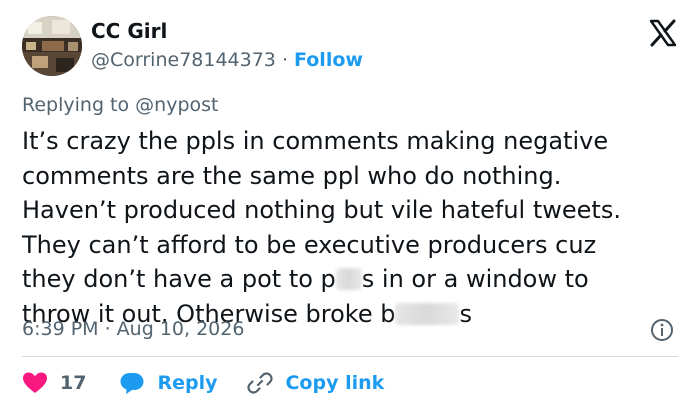 The height and width of the screenshot is (410, 700). I want to click on reply-button: Reply, so click(168, 383).